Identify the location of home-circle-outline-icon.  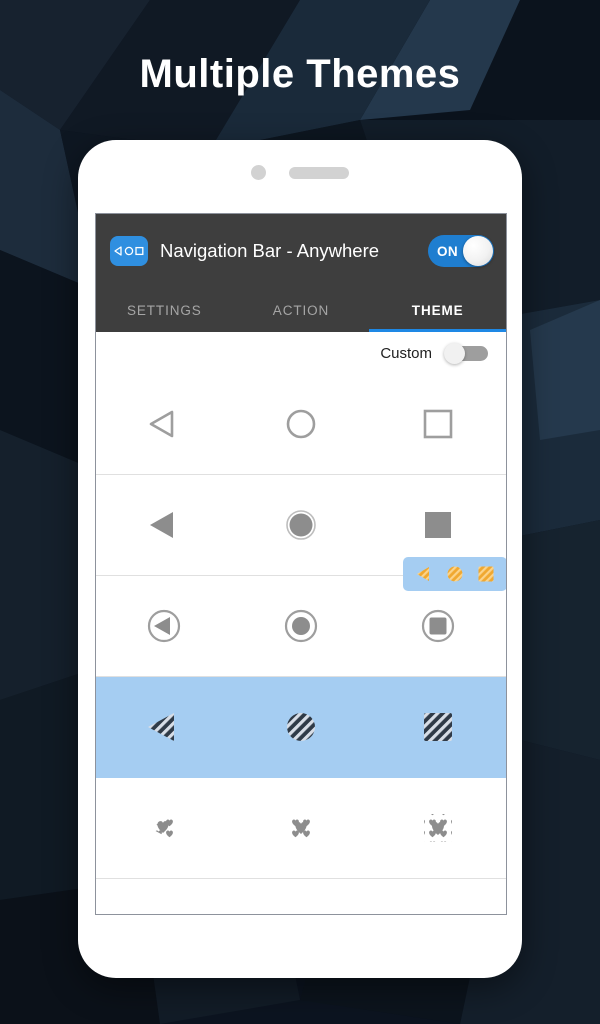
(301, 424).